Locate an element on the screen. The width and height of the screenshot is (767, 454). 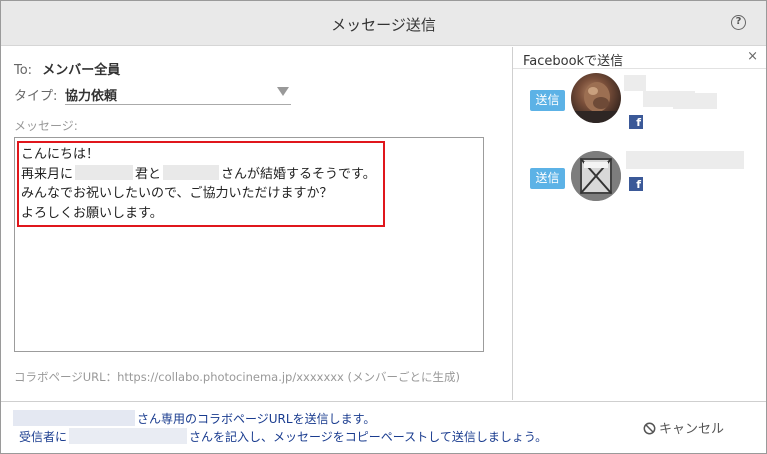
footer-line-2: 受信者に さんを記入し、メッセージをコピーペーストして送信しましょう。 is located at coordinates (283, 436).